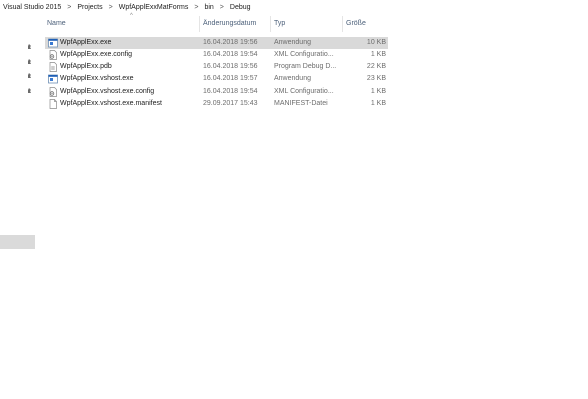  What do you see at coordinates (131, 16) in the screenshot?
I see `sort-ascending-icon: ^` at bounding box center [131, 16].